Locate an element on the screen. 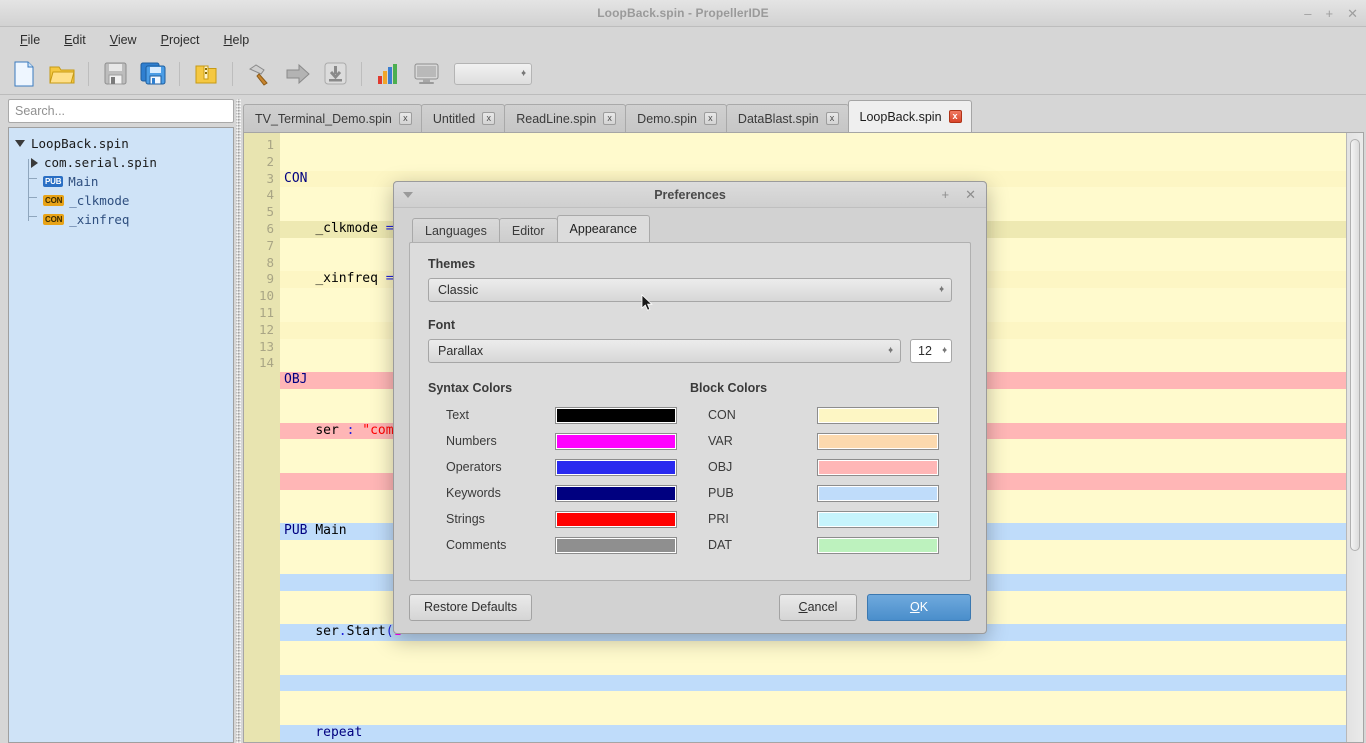 The image size is (1366, 743). color-swatch-obj is located at coordinates (878, 467).